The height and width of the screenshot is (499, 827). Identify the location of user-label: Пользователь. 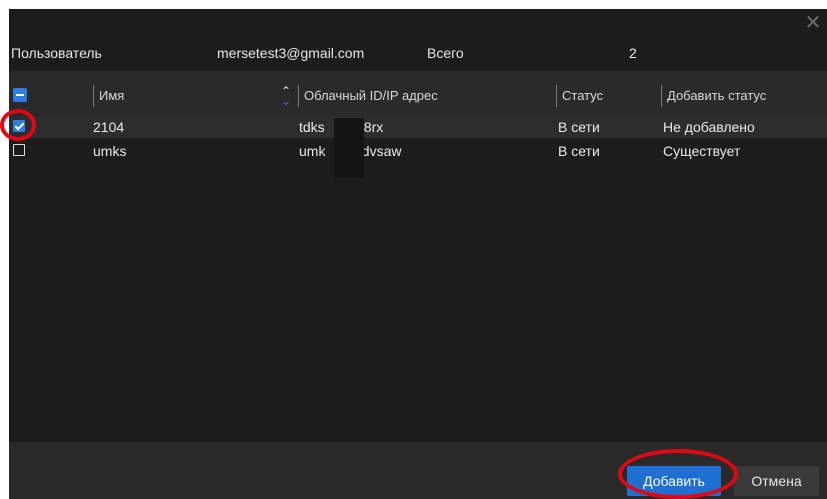
(56, 53).